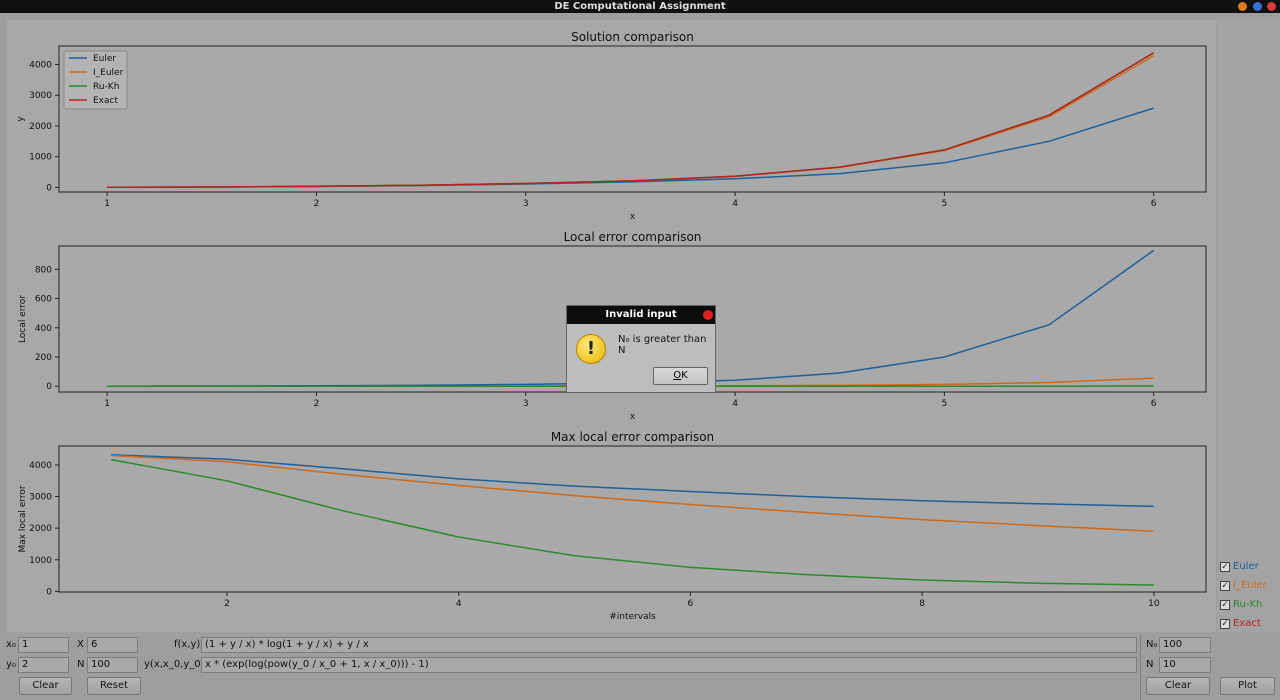 Image resolution: width=1280 pixels, height=700 pixels. Describe the element at coordinates (43, 358) in the screenshot. I see `y-tick-label: 200` at that location.